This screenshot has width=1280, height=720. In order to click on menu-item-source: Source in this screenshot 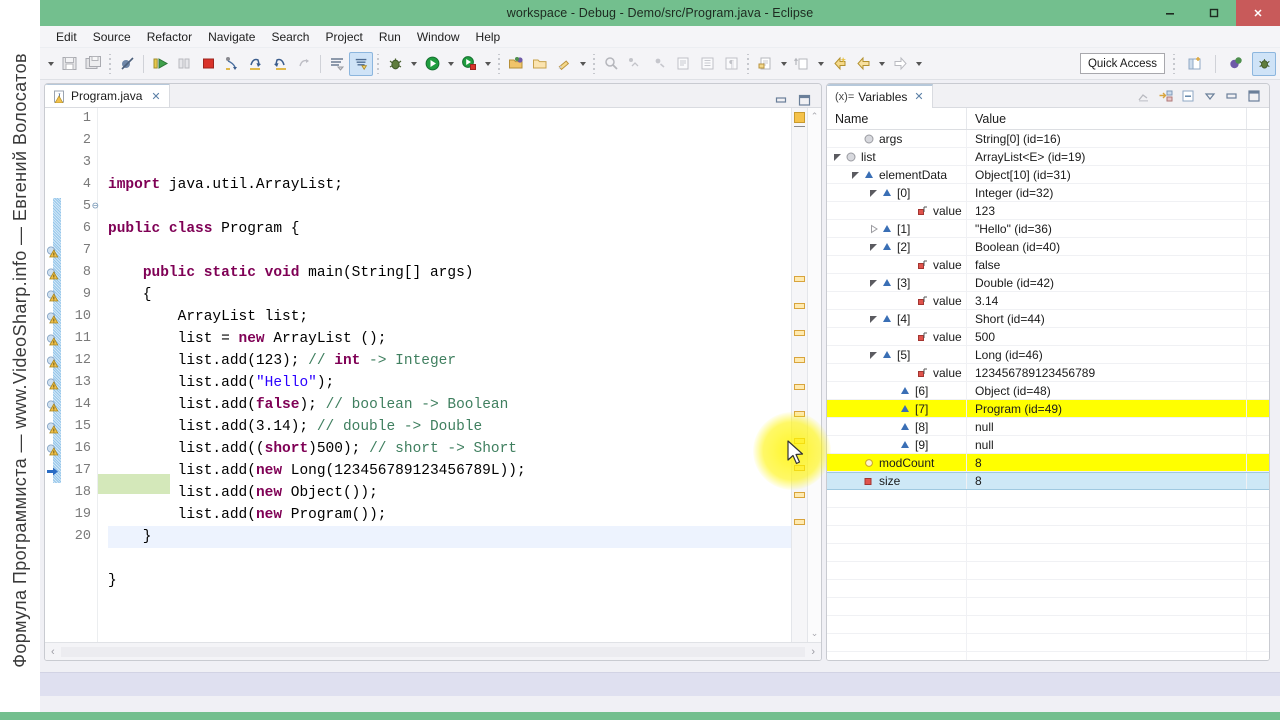, I will do `click(112, 37)`.